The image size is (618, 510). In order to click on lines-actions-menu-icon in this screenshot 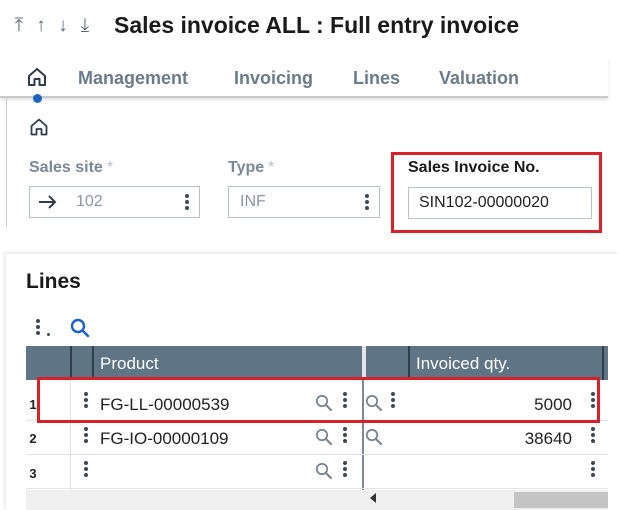, I will do `click(38, 328)`.